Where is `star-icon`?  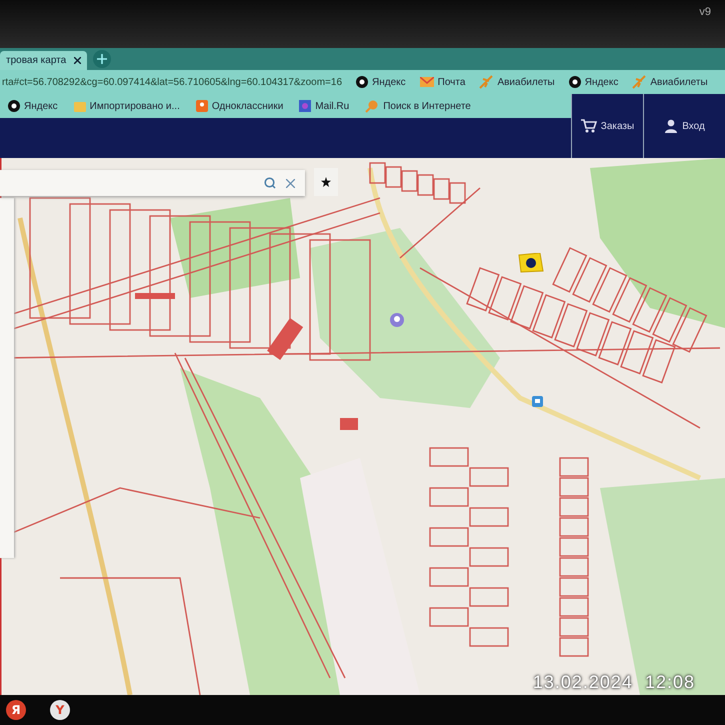
star-icon is located at coordinates (326, 182).